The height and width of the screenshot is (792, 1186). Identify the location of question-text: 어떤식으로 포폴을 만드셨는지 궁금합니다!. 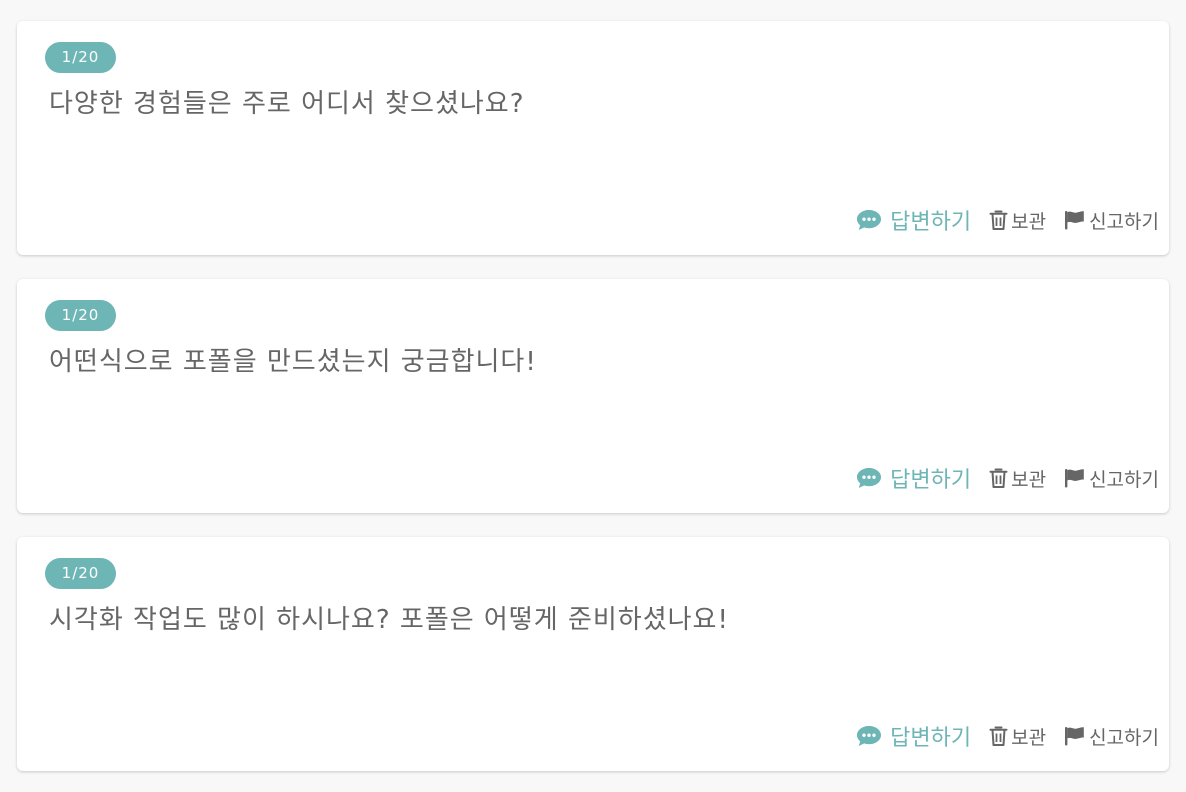
(293, 362).